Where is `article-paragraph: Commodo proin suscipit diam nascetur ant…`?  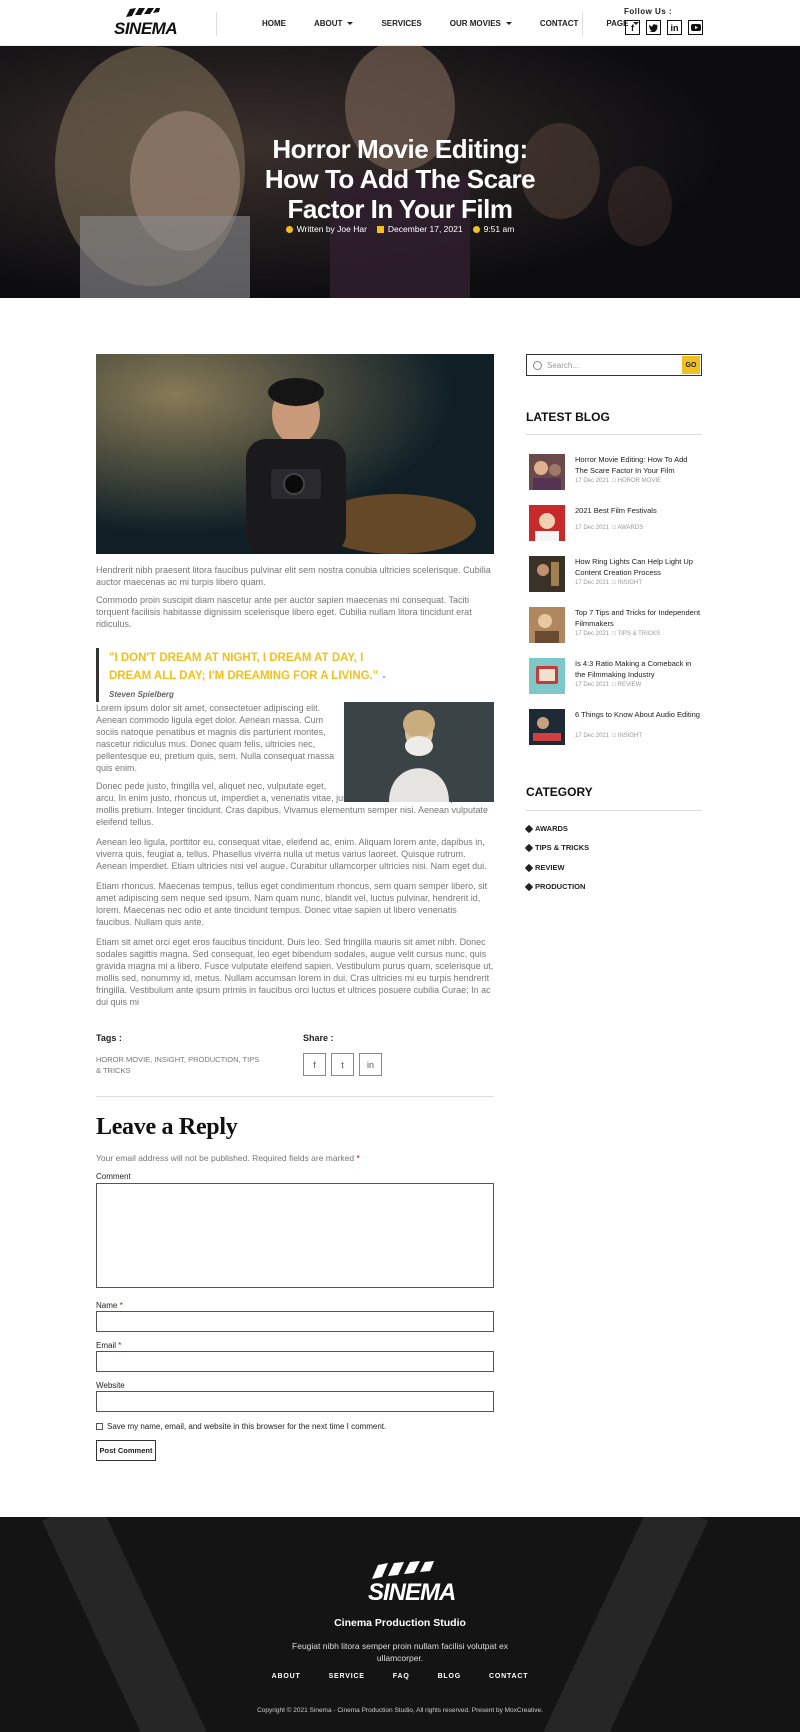
article-paragraph: Commodo proin suscipit diam nascetur ant… is located at coordinates (284, 612).